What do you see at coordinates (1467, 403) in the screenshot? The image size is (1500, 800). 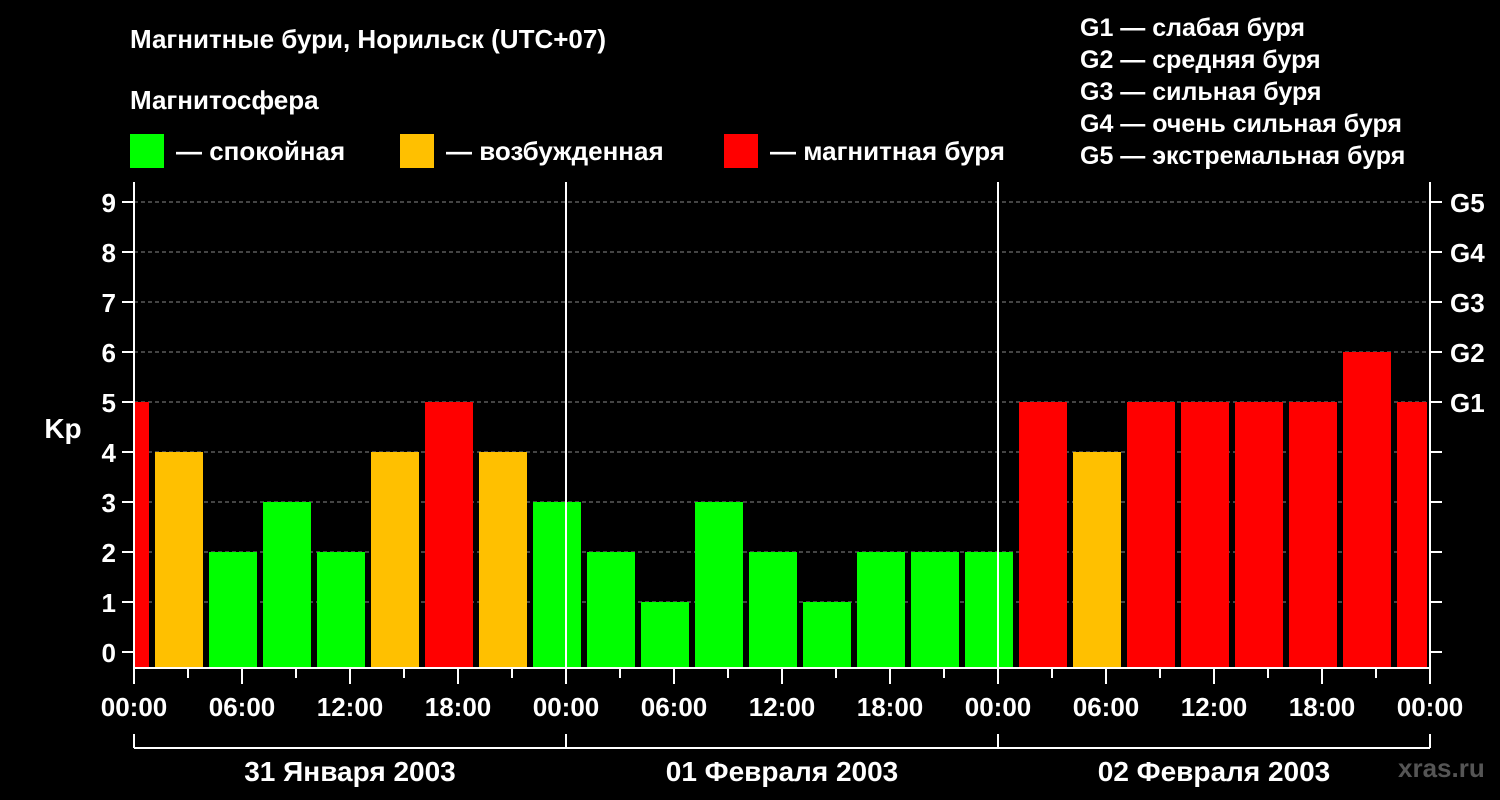 I see `g-scale-label: G1` at bounding box center [1467, 403].